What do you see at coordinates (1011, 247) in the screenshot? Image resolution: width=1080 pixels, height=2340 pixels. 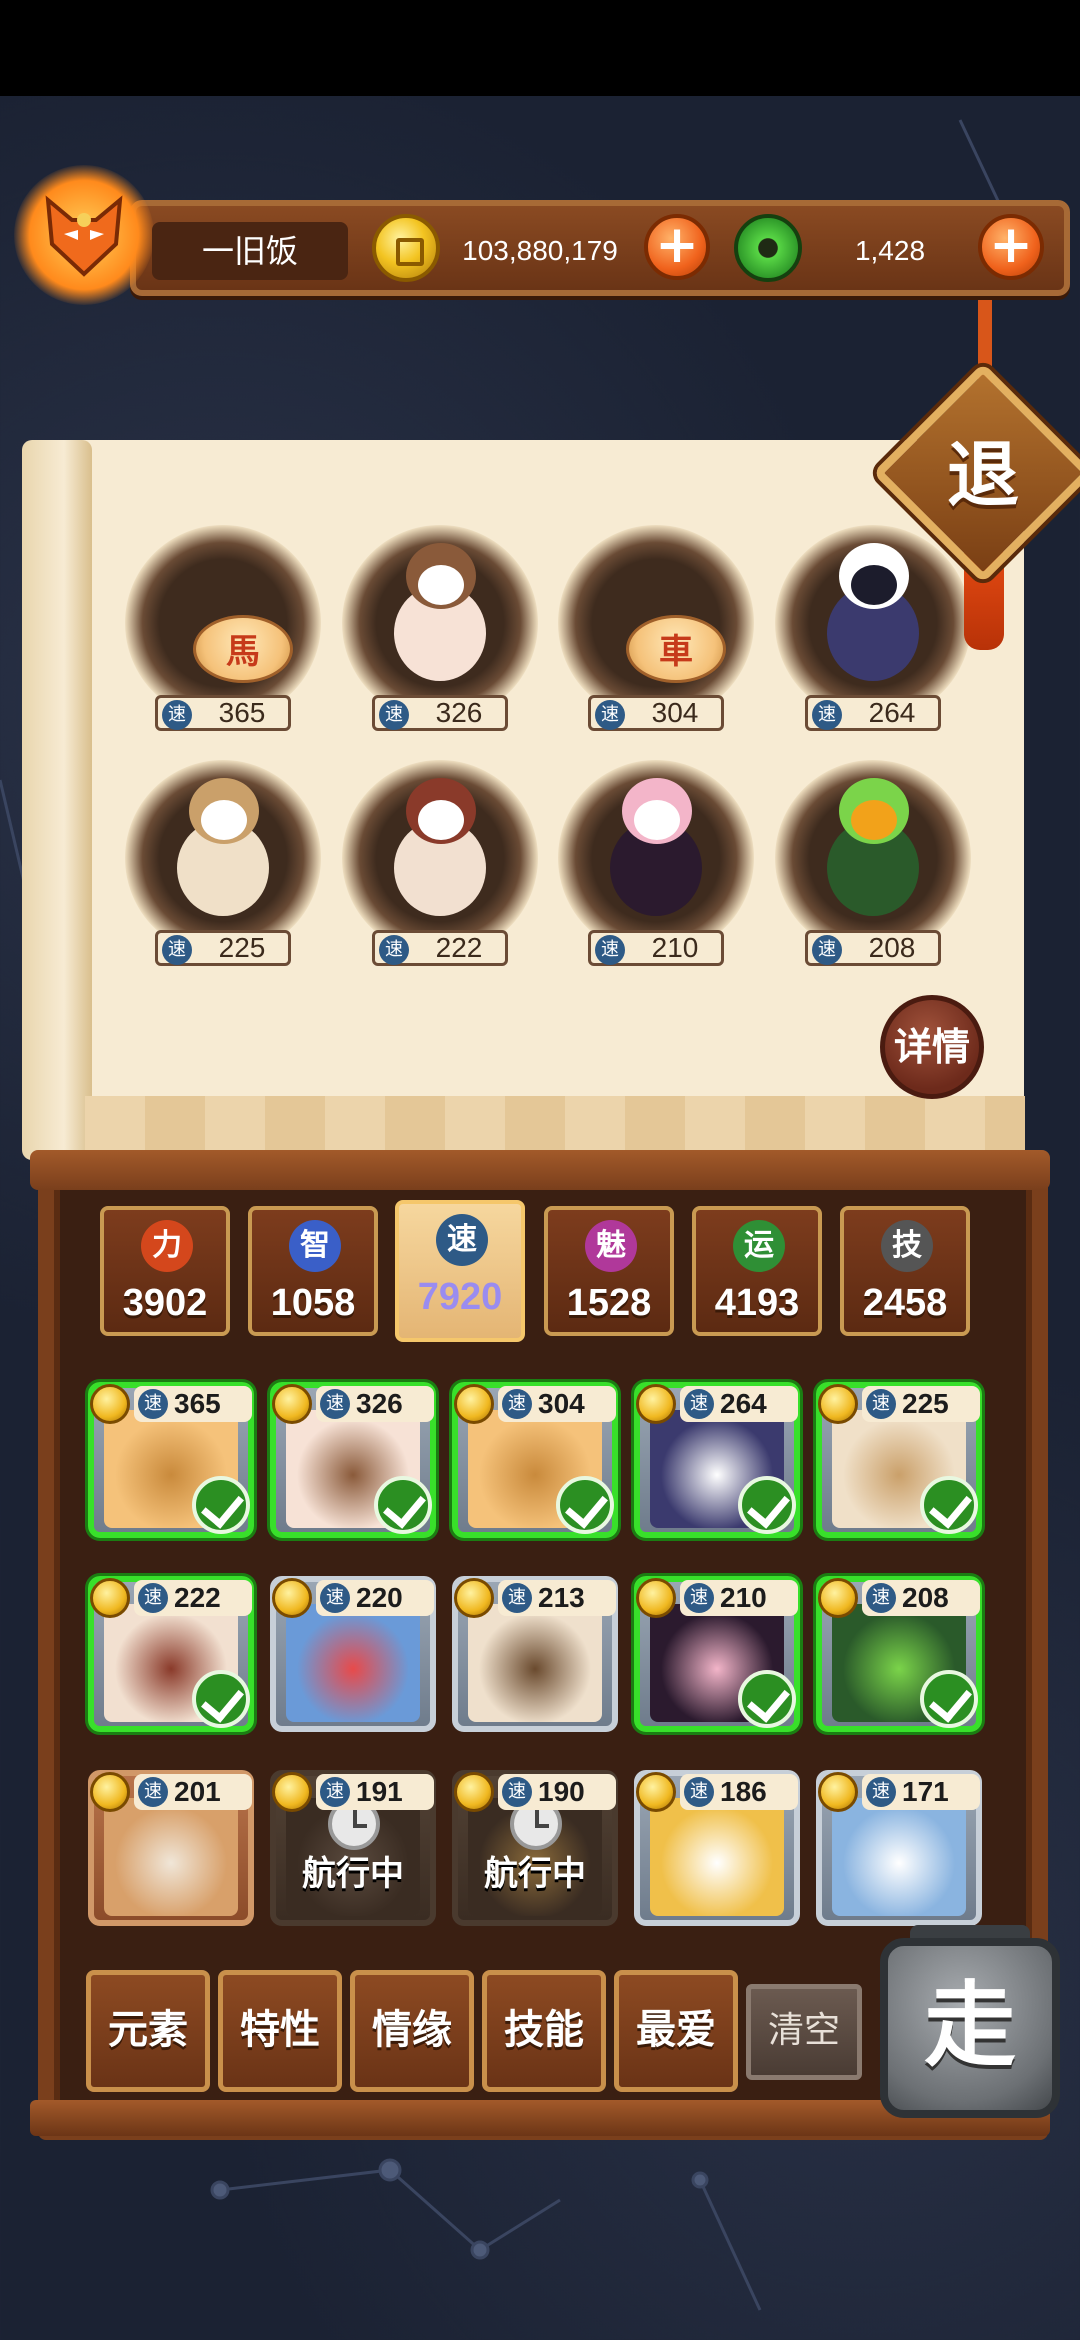 I see `add-jade-button: +` at bounding box center [1011, 247].